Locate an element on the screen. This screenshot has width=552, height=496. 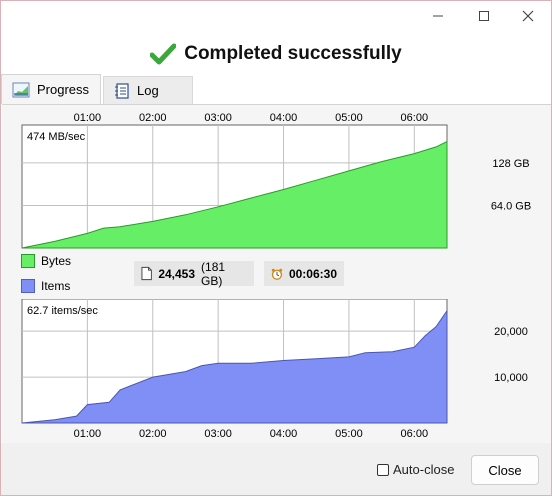
tab-progress-label: Progress is located at coordinates (63, 89).